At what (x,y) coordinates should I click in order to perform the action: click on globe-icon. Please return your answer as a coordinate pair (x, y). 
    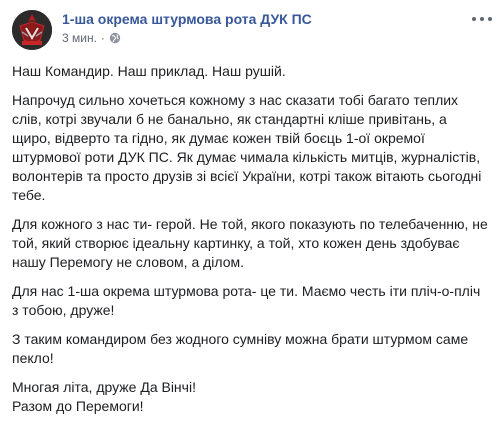
    Looking at the image, I should click on (115, 38).